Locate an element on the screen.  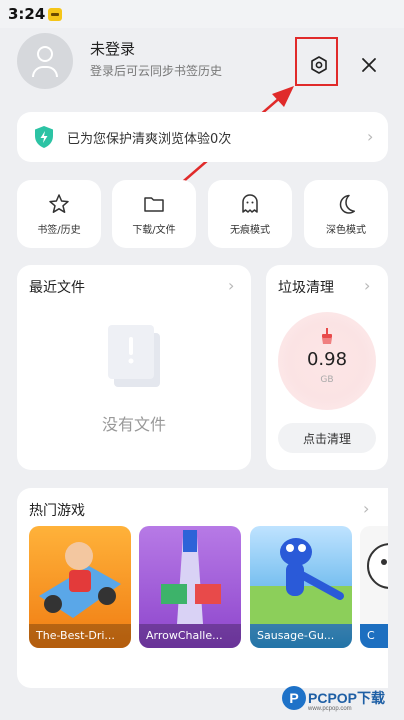
ghost-icon is located at coordinates (250, 203).